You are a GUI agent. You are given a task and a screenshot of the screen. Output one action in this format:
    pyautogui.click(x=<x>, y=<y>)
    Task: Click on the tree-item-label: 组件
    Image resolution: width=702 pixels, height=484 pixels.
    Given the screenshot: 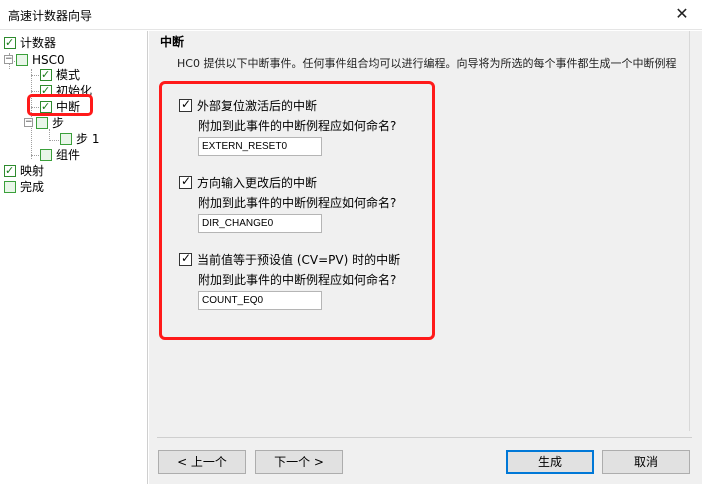 What is the action you would take?
    pyautogui.click(x=68, y=155)
    